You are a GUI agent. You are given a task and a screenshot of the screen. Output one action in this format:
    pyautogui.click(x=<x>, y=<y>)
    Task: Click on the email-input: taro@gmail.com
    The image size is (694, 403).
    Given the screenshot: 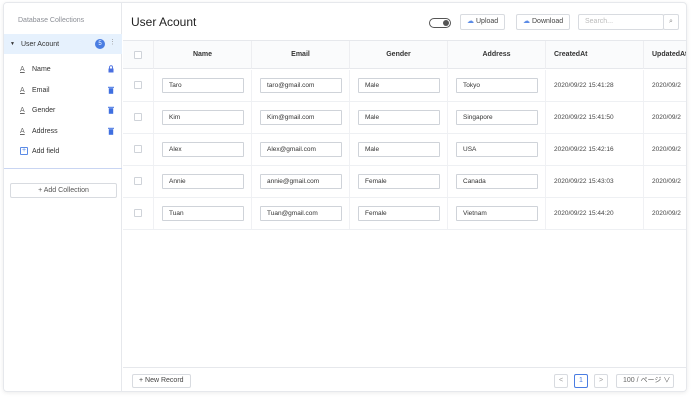 What is the action you would take?
    pyautogui.click(x=301, y=85)
    